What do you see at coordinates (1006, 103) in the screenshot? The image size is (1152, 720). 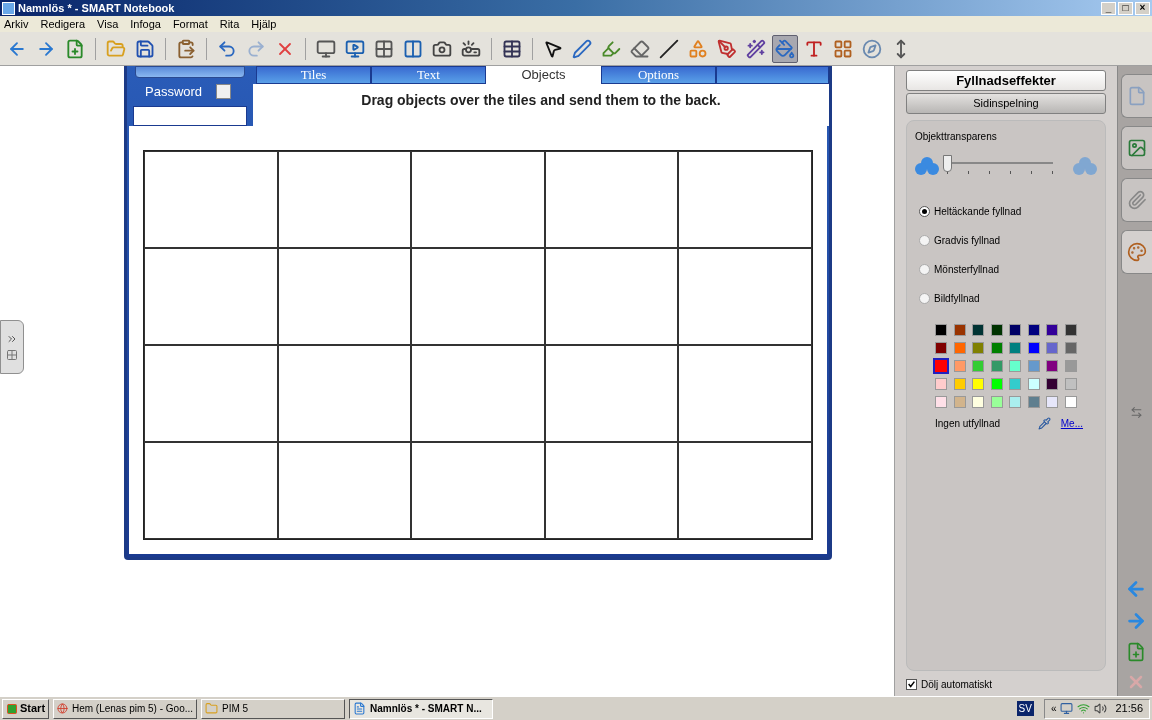 I see `panel-tab-button: Sidinspelning` at bounding box center [1006, 103].